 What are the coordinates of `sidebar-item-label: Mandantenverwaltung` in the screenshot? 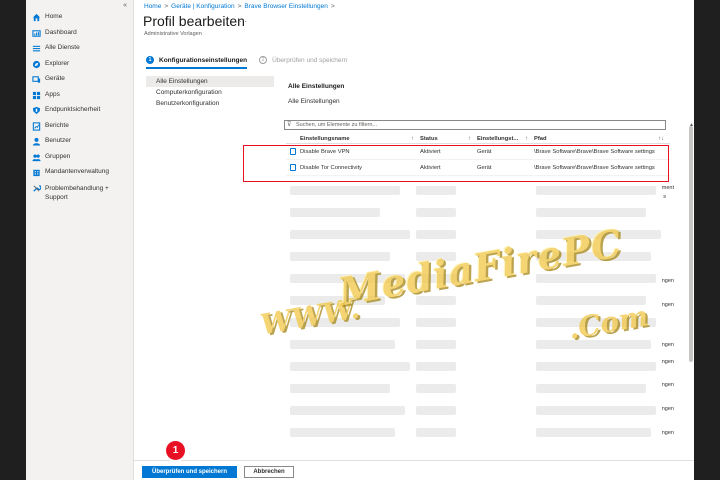 It's located at (77, 171).